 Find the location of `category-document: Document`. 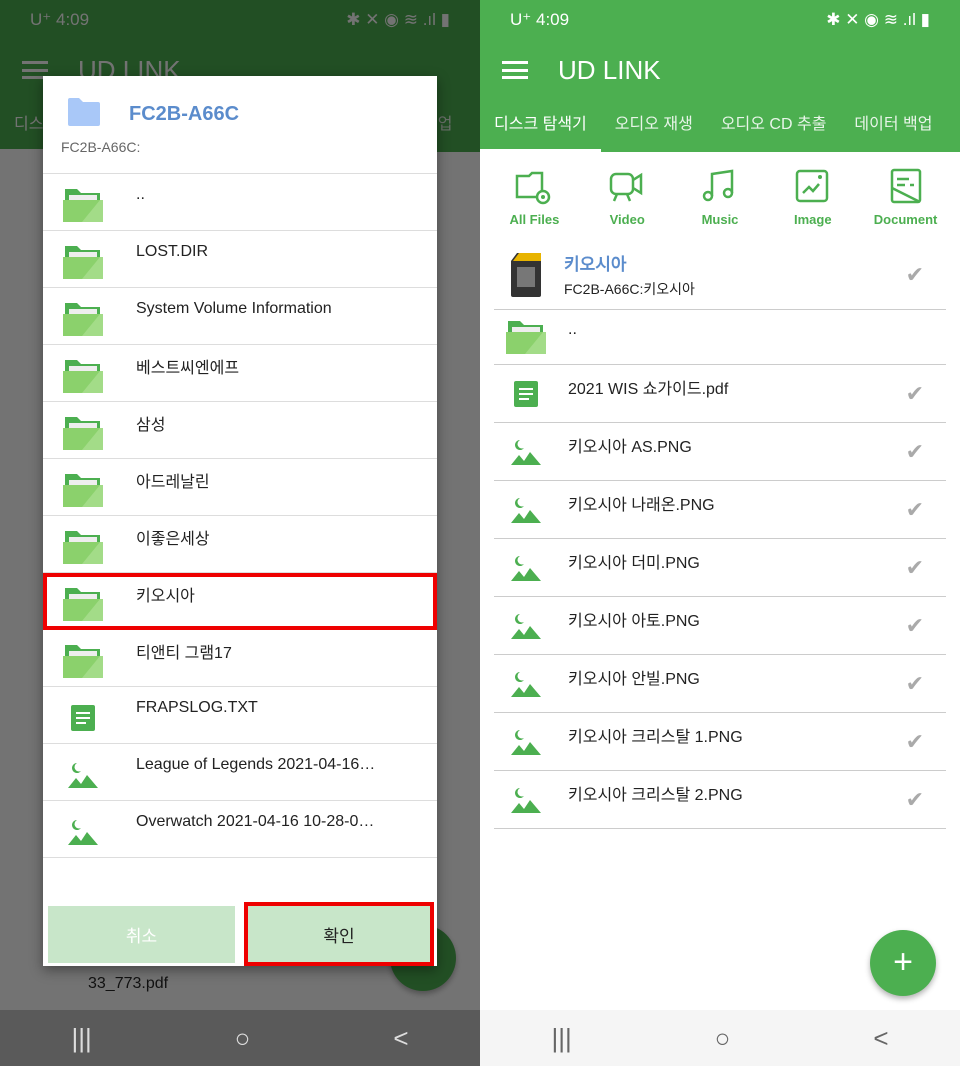

category-document: Document is located at coordinates (906, 203).